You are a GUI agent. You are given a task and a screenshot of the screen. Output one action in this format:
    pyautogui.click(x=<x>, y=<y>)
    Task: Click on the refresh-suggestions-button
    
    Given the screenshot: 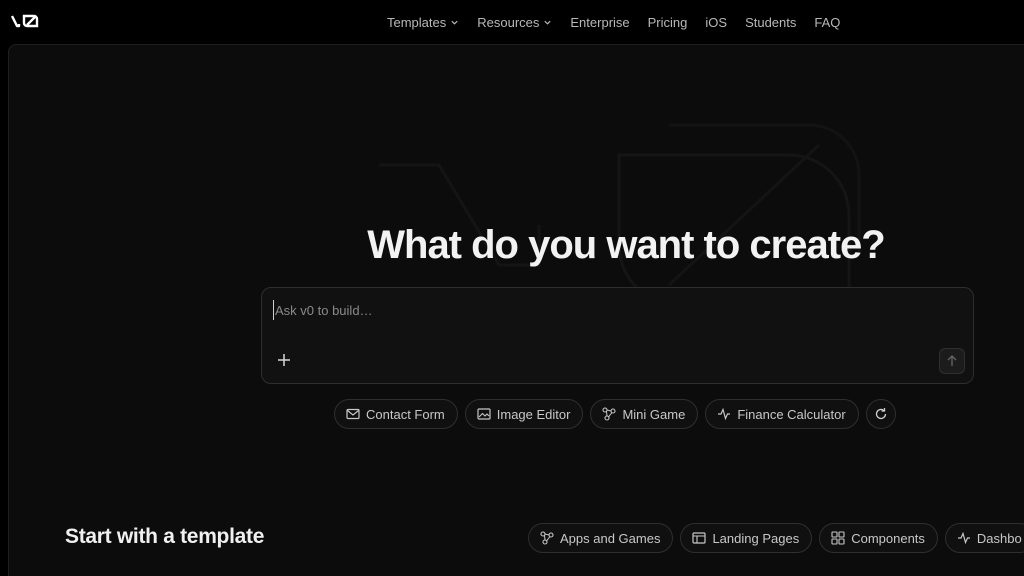 What is the action you would take?
    pyautogui.click(x=880, y=414)
    